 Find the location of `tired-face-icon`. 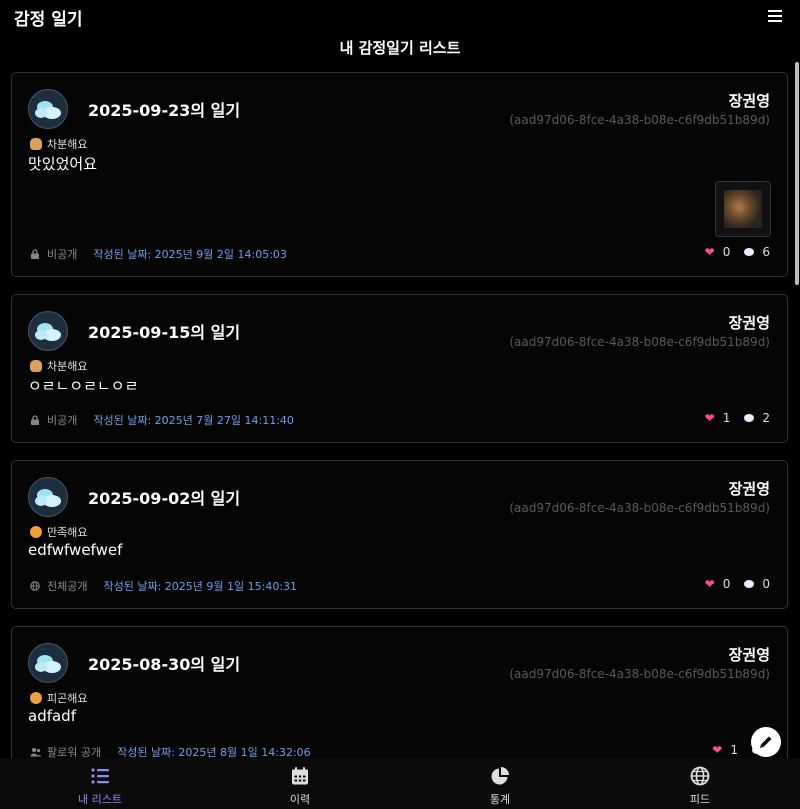

tired-face-icon is located at coordinates (36, 698).